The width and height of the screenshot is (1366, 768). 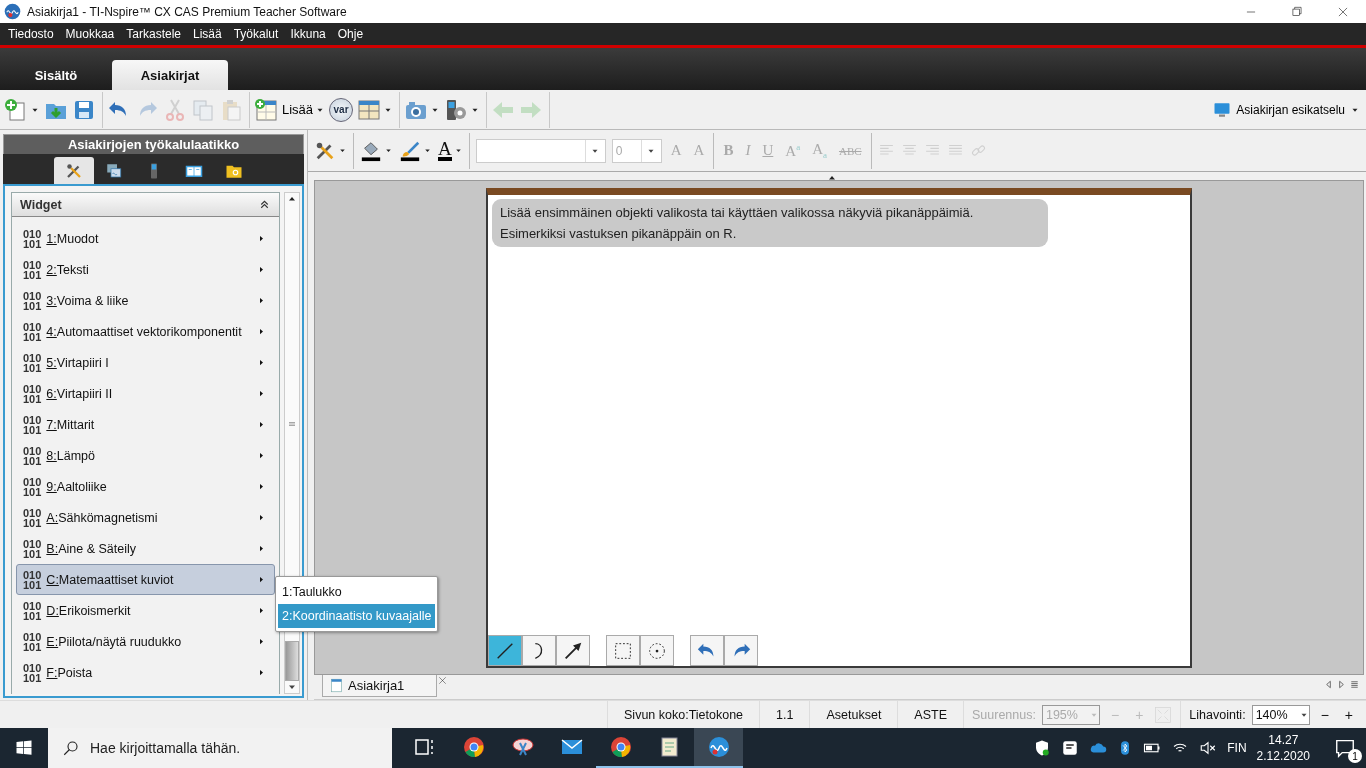 What do you see at coordinates (357, 592) in the screenshot?
I see `submenu-item: 1:Taulukko` at bounding box center [357, 592].